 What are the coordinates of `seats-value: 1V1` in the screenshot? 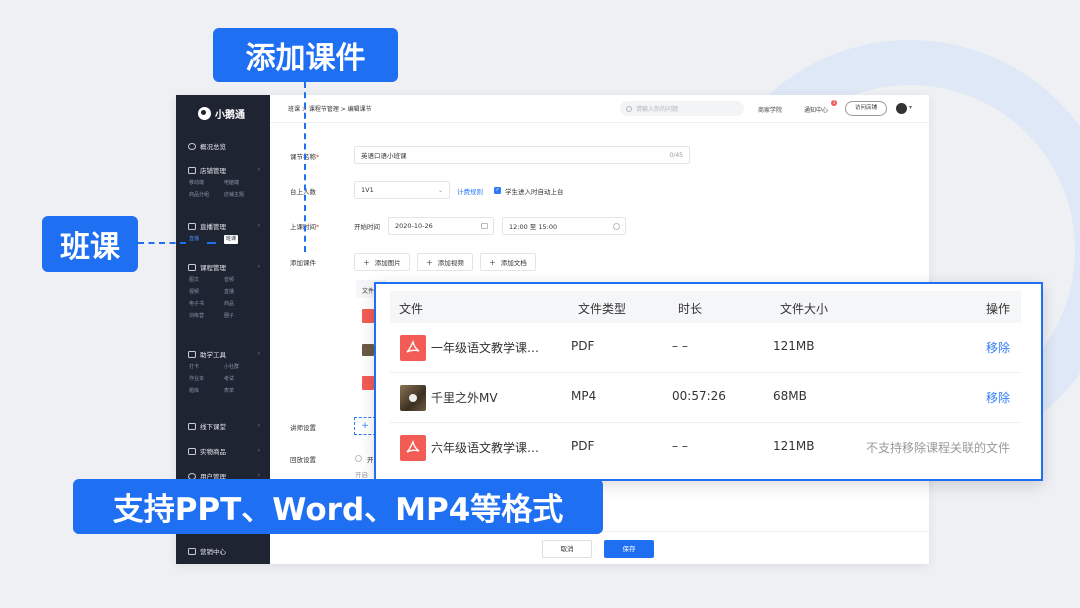 It's located at (367, 190).